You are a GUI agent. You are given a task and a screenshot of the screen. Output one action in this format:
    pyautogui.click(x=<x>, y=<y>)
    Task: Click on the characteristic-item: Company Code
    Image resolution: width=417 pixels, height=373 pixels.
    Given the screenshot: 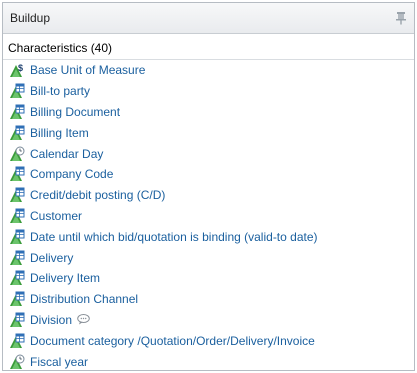 What is the action you would take?
    pyautogui.click(x=208, y=174)
    